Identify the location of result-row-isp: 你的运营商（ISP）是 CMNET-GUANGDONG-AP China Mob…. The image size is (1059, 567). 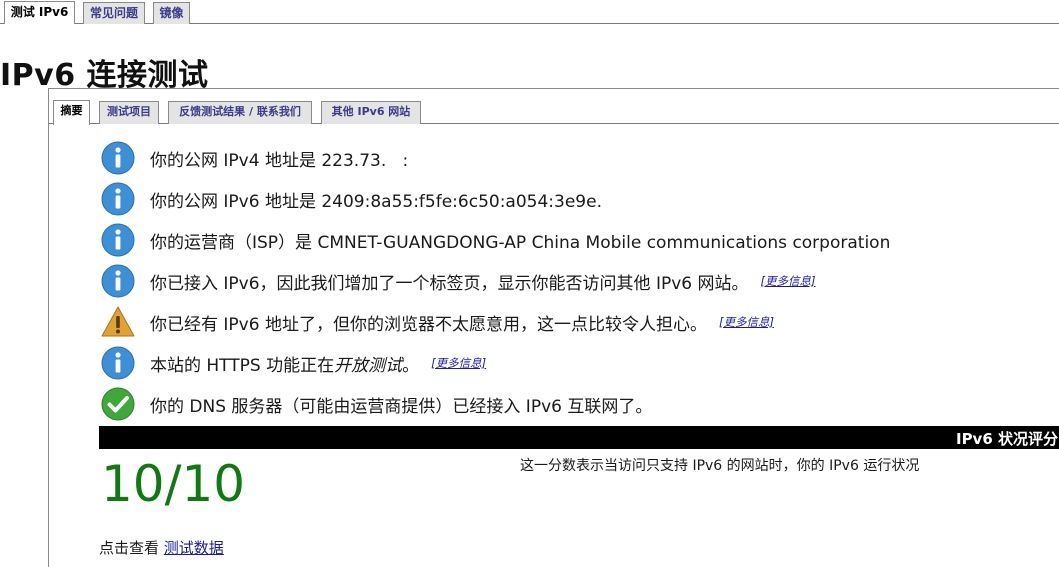
(495, 240).